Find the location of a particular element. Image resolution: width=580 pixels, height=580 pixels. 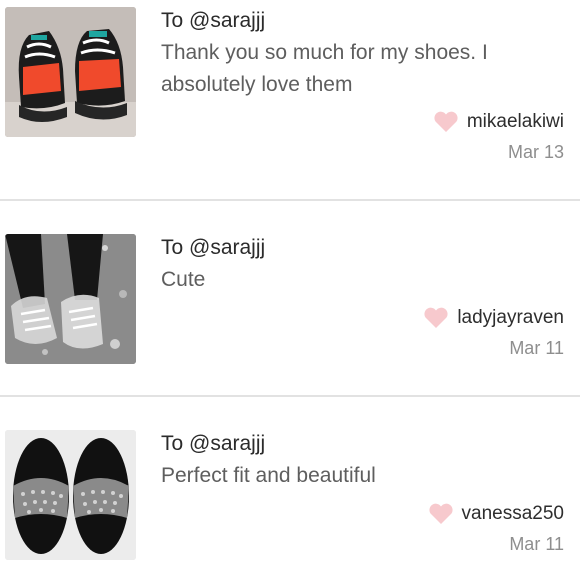

like-row: ladyjayraven is located at coordinates (493, 318).